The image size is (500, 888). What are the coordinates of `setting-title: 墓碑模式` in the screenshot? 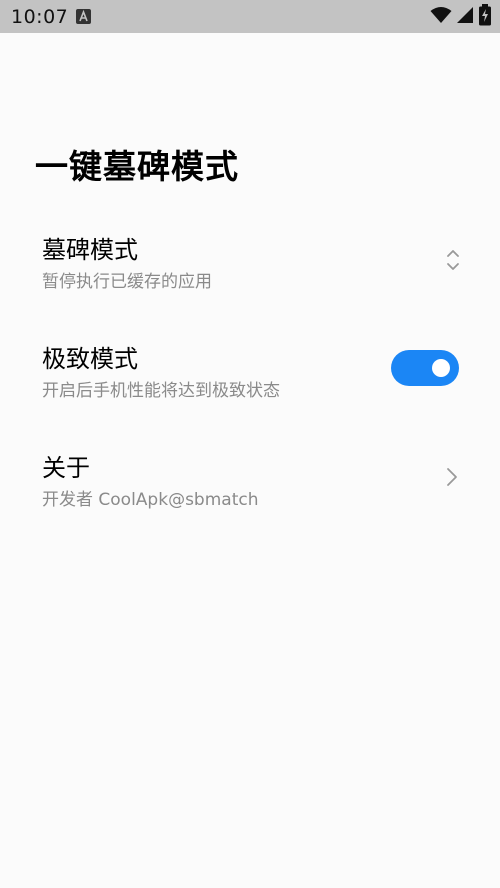 It's located at (90, 250).